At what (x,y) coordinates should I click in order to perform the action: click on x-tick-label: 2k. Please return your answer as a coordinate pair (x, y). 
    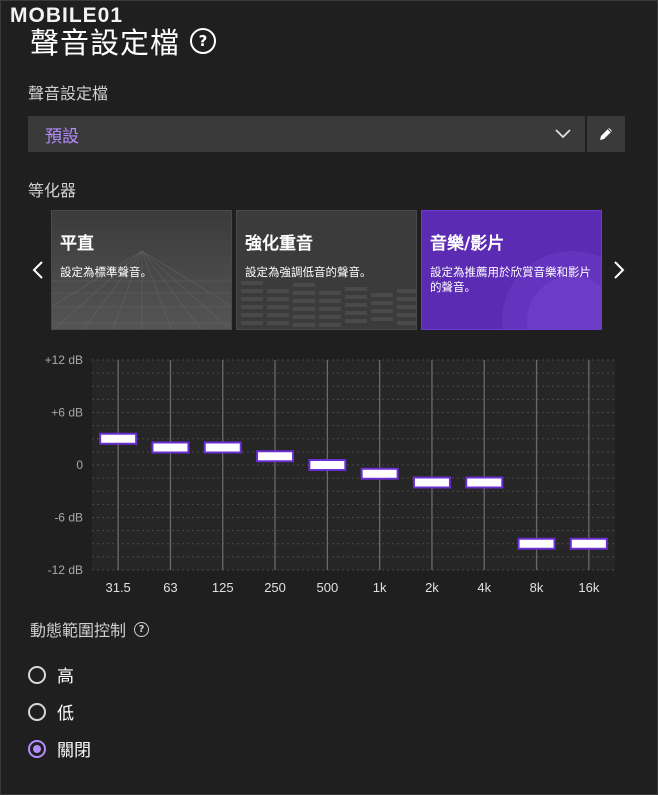
    Looking at the image, I should click on (432, 587).